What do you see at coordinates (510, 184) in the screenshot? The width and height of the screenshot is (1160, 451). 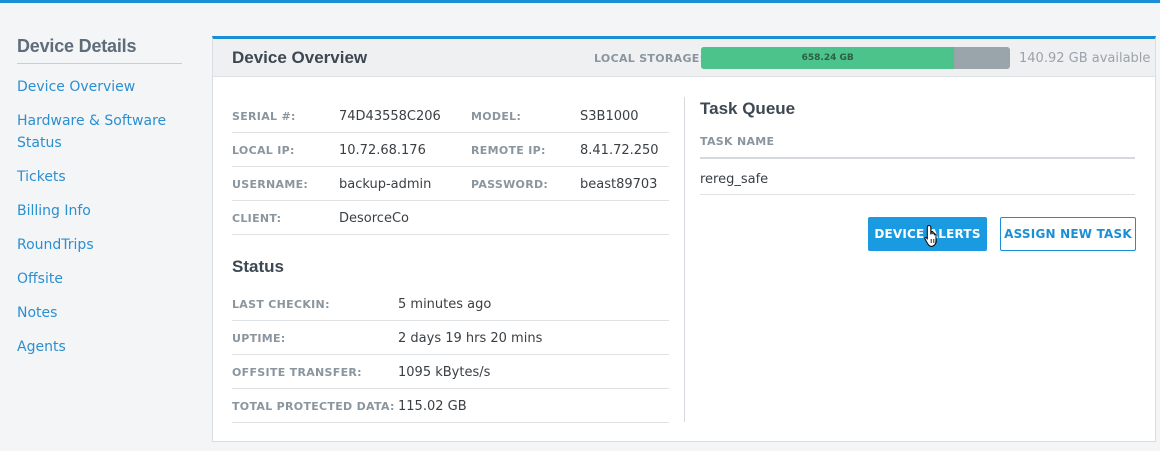 I see `password-label: PASSWORD:` at bounding box center [510, 184].